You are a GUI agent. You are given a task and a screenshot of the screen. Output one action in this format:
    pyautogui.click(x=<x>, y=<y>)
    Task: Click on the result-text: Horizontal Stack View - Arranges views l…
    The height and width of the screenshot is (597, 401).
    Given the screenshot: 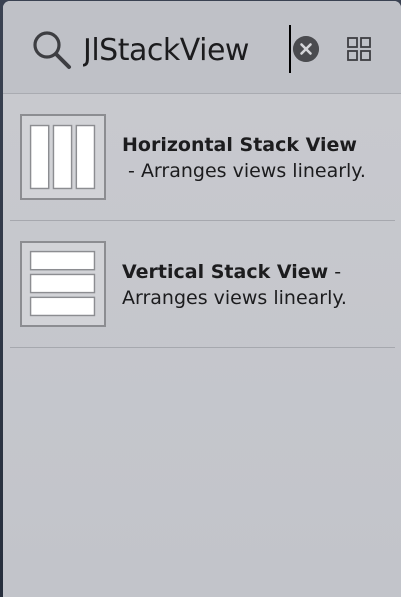 What is the action you would take?
    pyautogui.click(x=252, y=158)
    